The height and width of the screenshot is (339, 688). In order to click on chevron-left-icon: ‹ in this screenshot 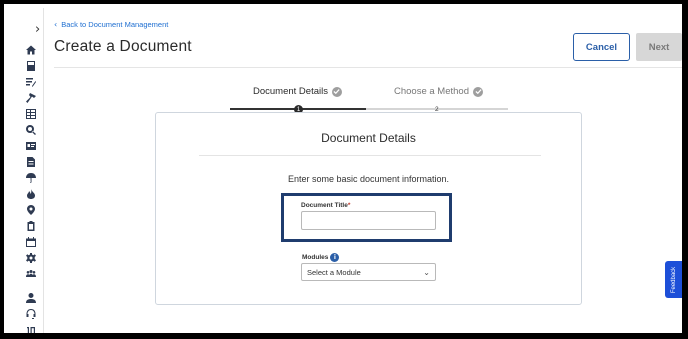, I will do `click(56, 24)`.